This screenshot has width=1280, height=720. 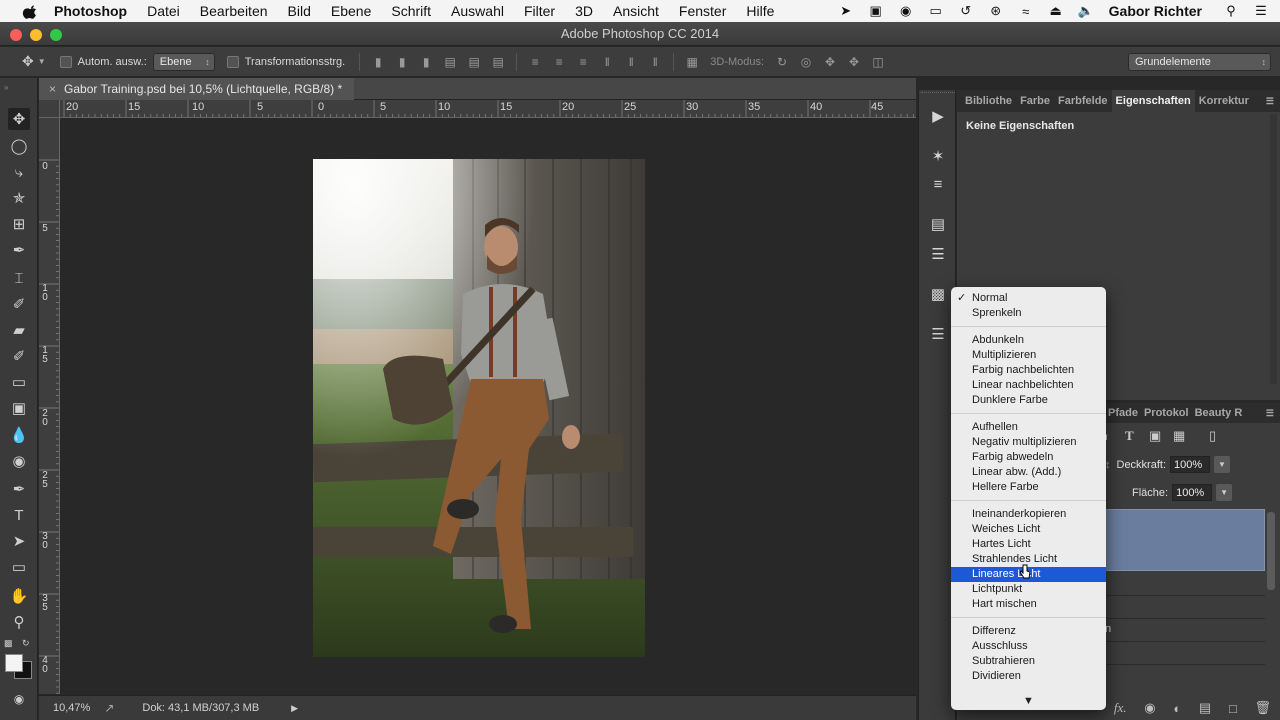 I want to click on fill-input: 100%, so click(x=1192, y=492).